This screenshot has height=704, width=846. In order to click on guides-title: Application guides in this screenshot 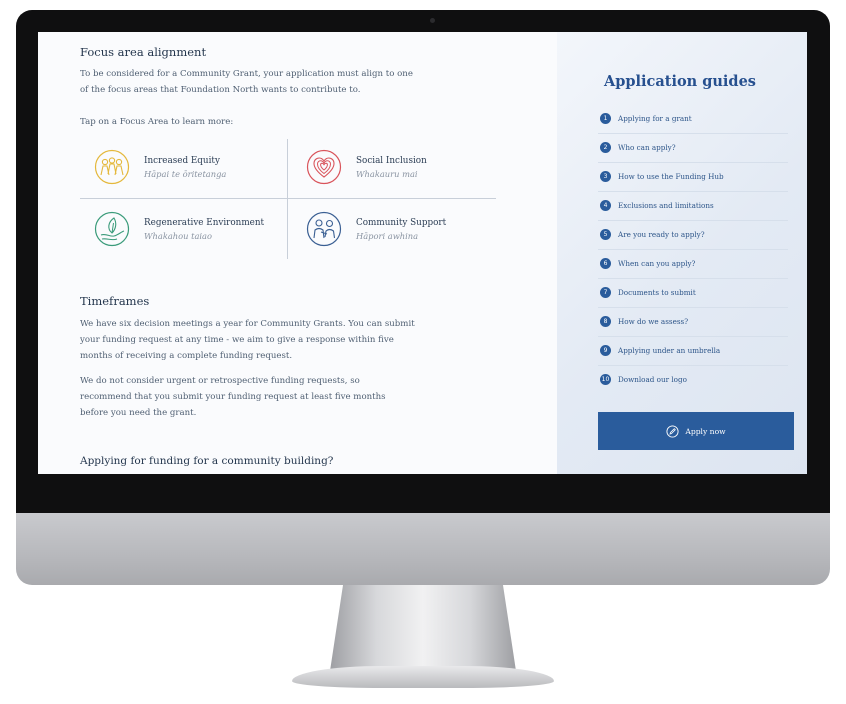, I will do `click(680, 81)`.